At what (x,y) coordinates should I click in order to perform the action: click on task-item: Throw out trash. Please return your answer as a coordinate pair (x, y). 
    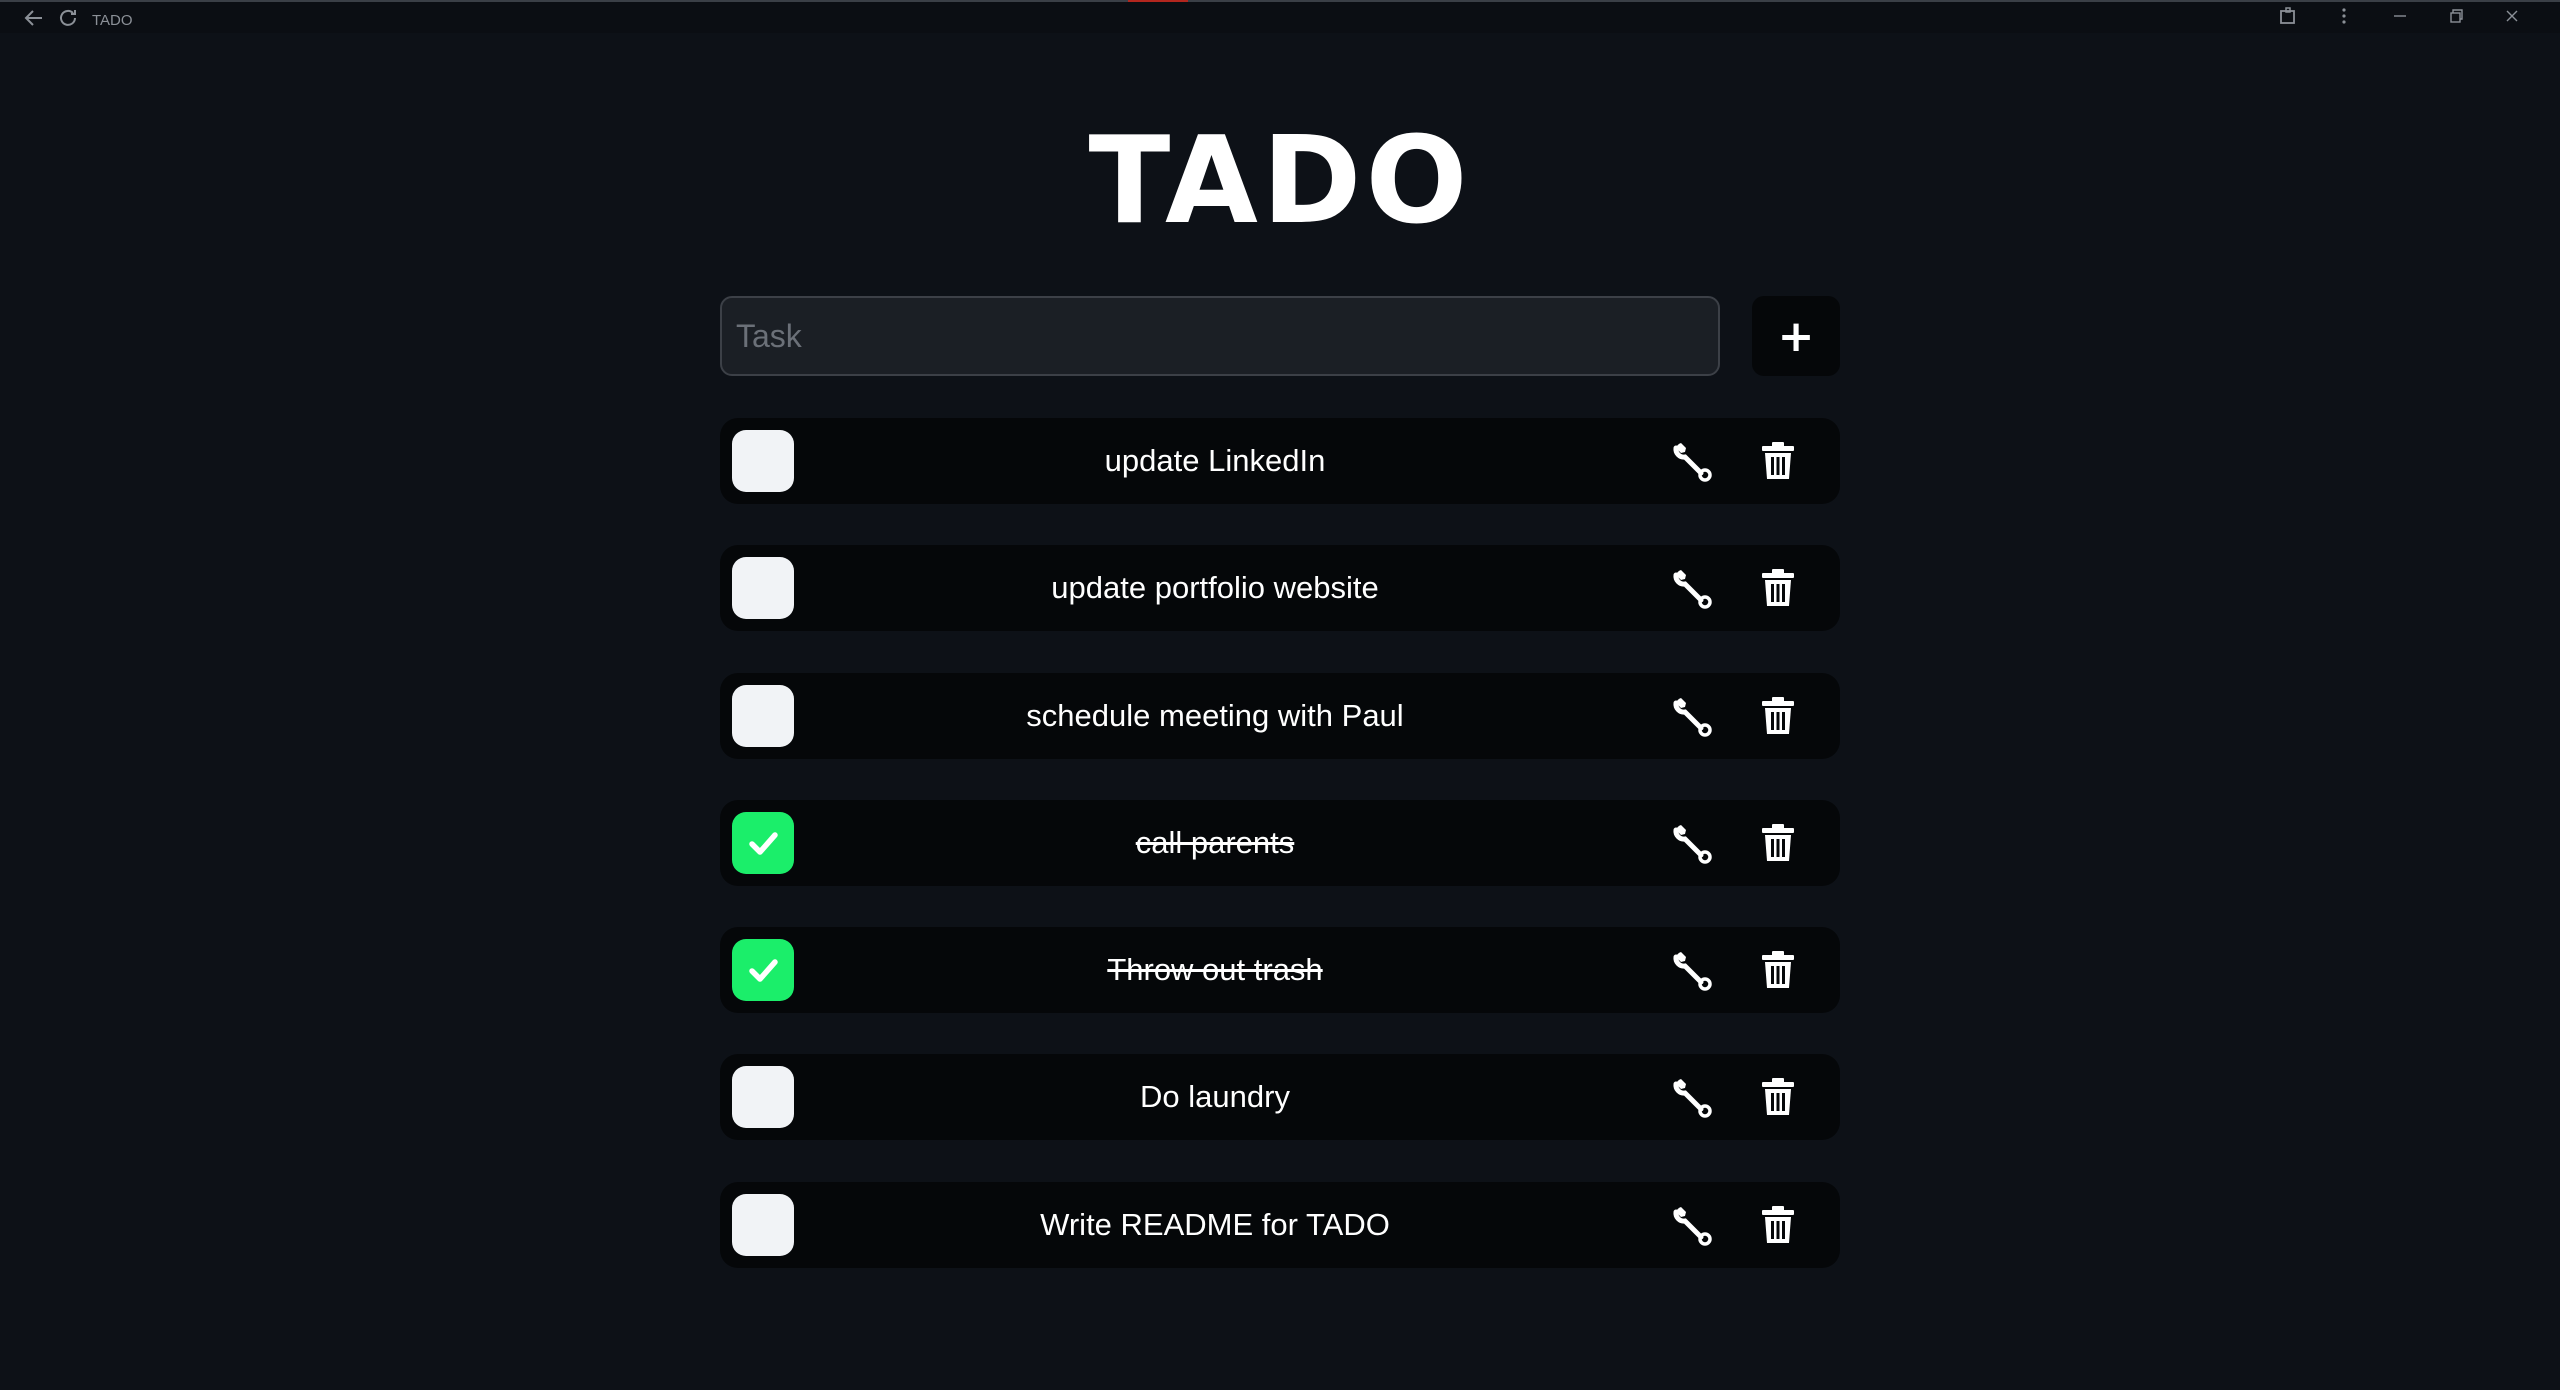
    Looking at the image, I should click on (1280, 970).